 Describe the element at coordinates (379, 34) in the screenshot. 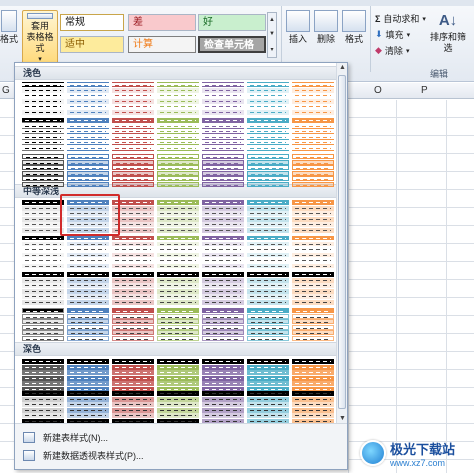

I see `fill-down-icon: ⬇` at that location.